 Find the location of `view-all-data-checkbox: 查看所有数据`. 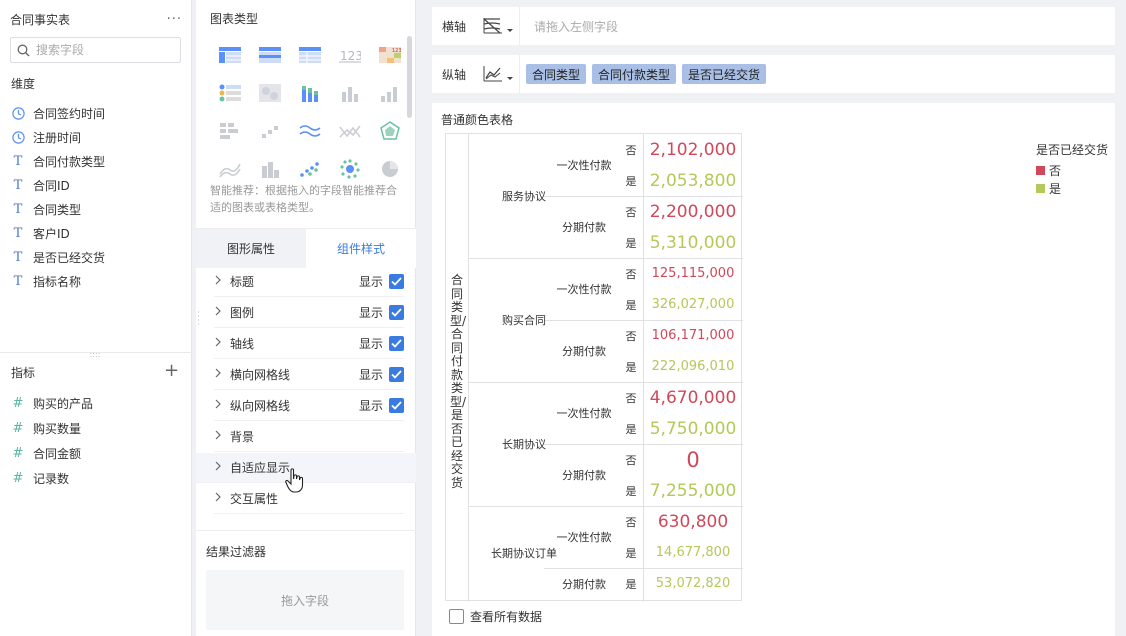

view-all-data-checkbox: 查看所有数据 is located at coordinates (495, 616).